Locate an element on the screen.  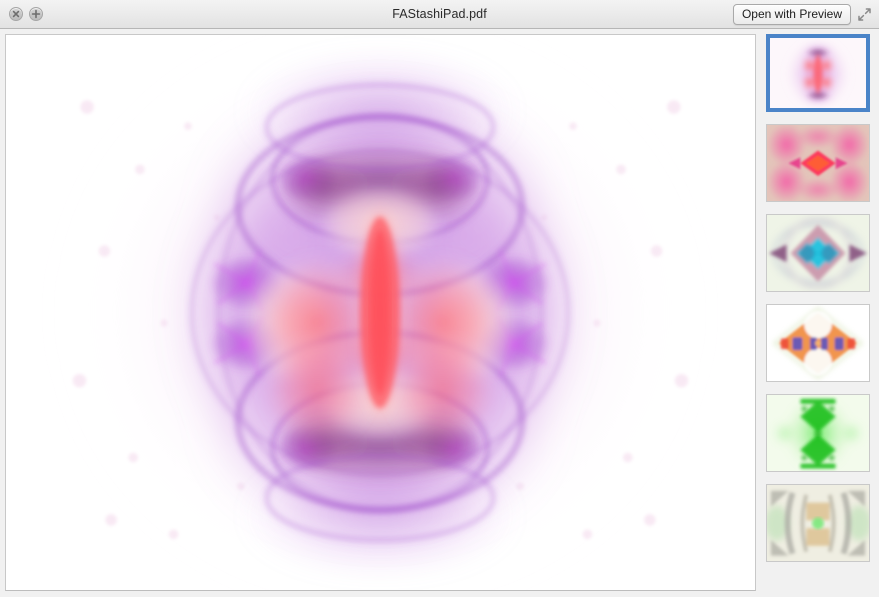
zoom-button is located at coordinates (36, 14).